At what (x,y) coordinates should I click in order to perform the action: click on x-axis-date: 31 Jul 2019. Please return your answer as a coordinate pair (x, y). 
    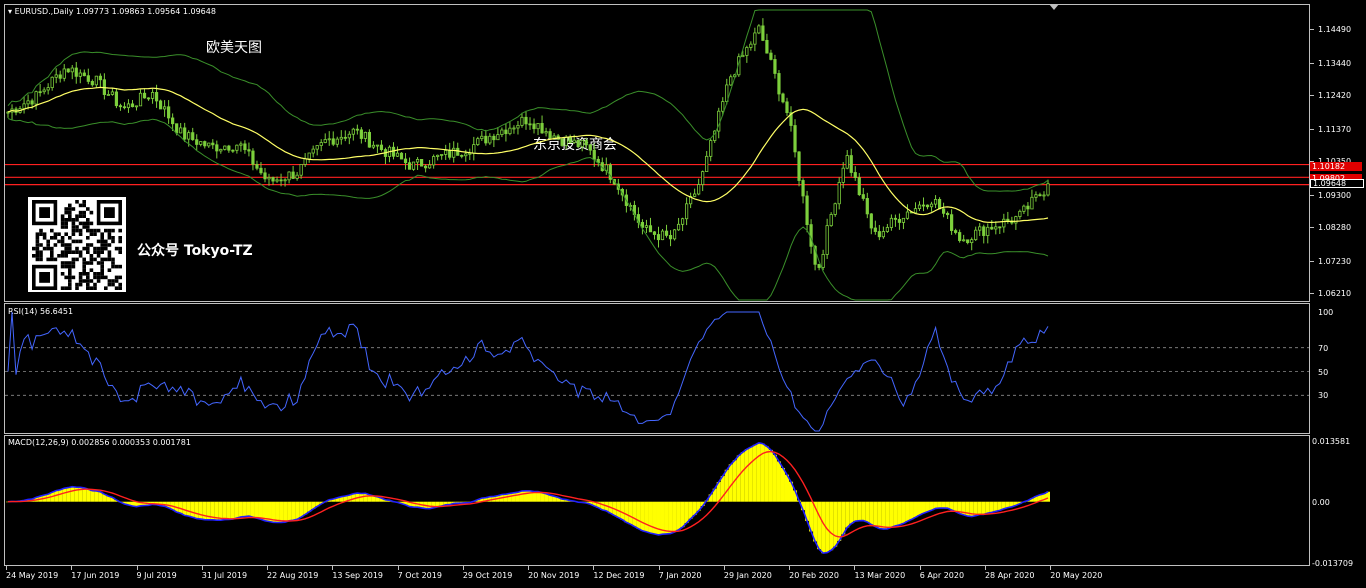
    Looking at the image, I should click on (224, 575).